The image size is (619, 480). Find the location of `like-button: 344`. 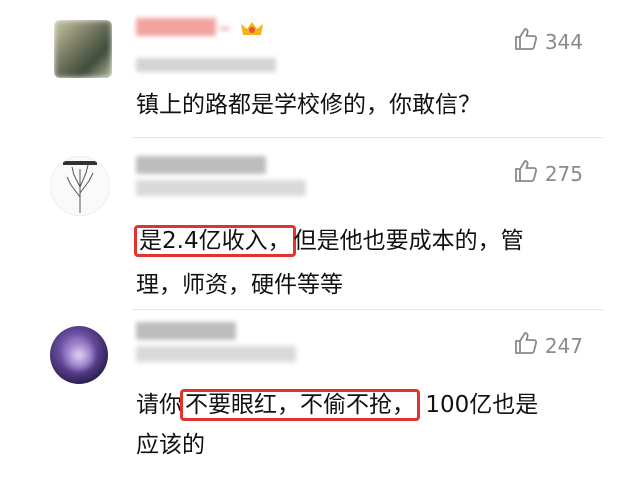

like-button: 344 is located at coordinates (548, 41).